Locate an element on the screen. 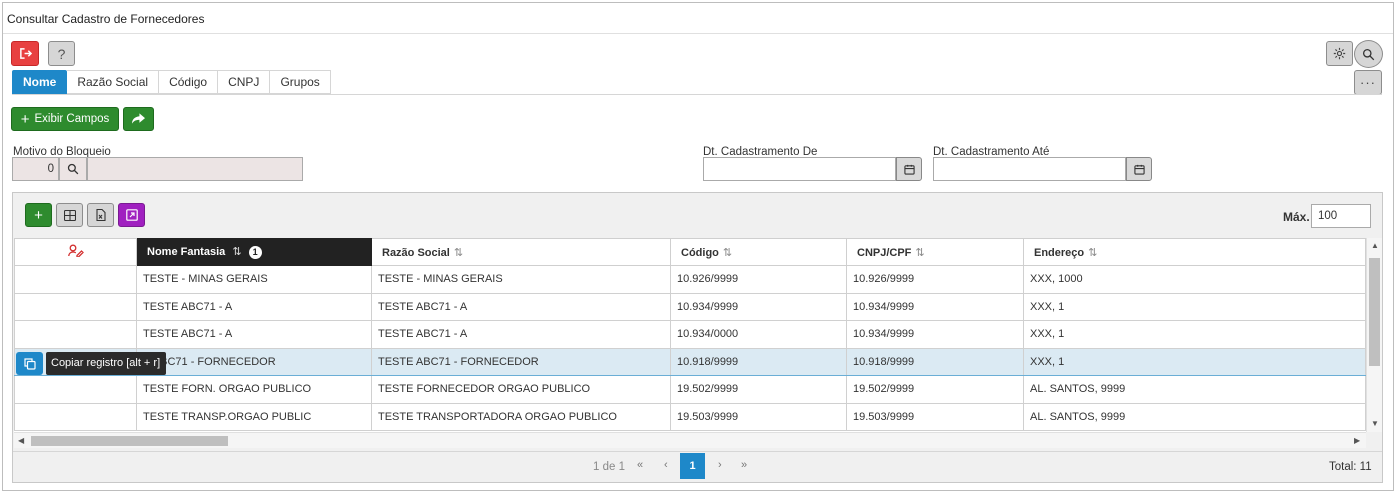  cell-cnpj: 19.503/9999 is located at coordinates (935, 416).